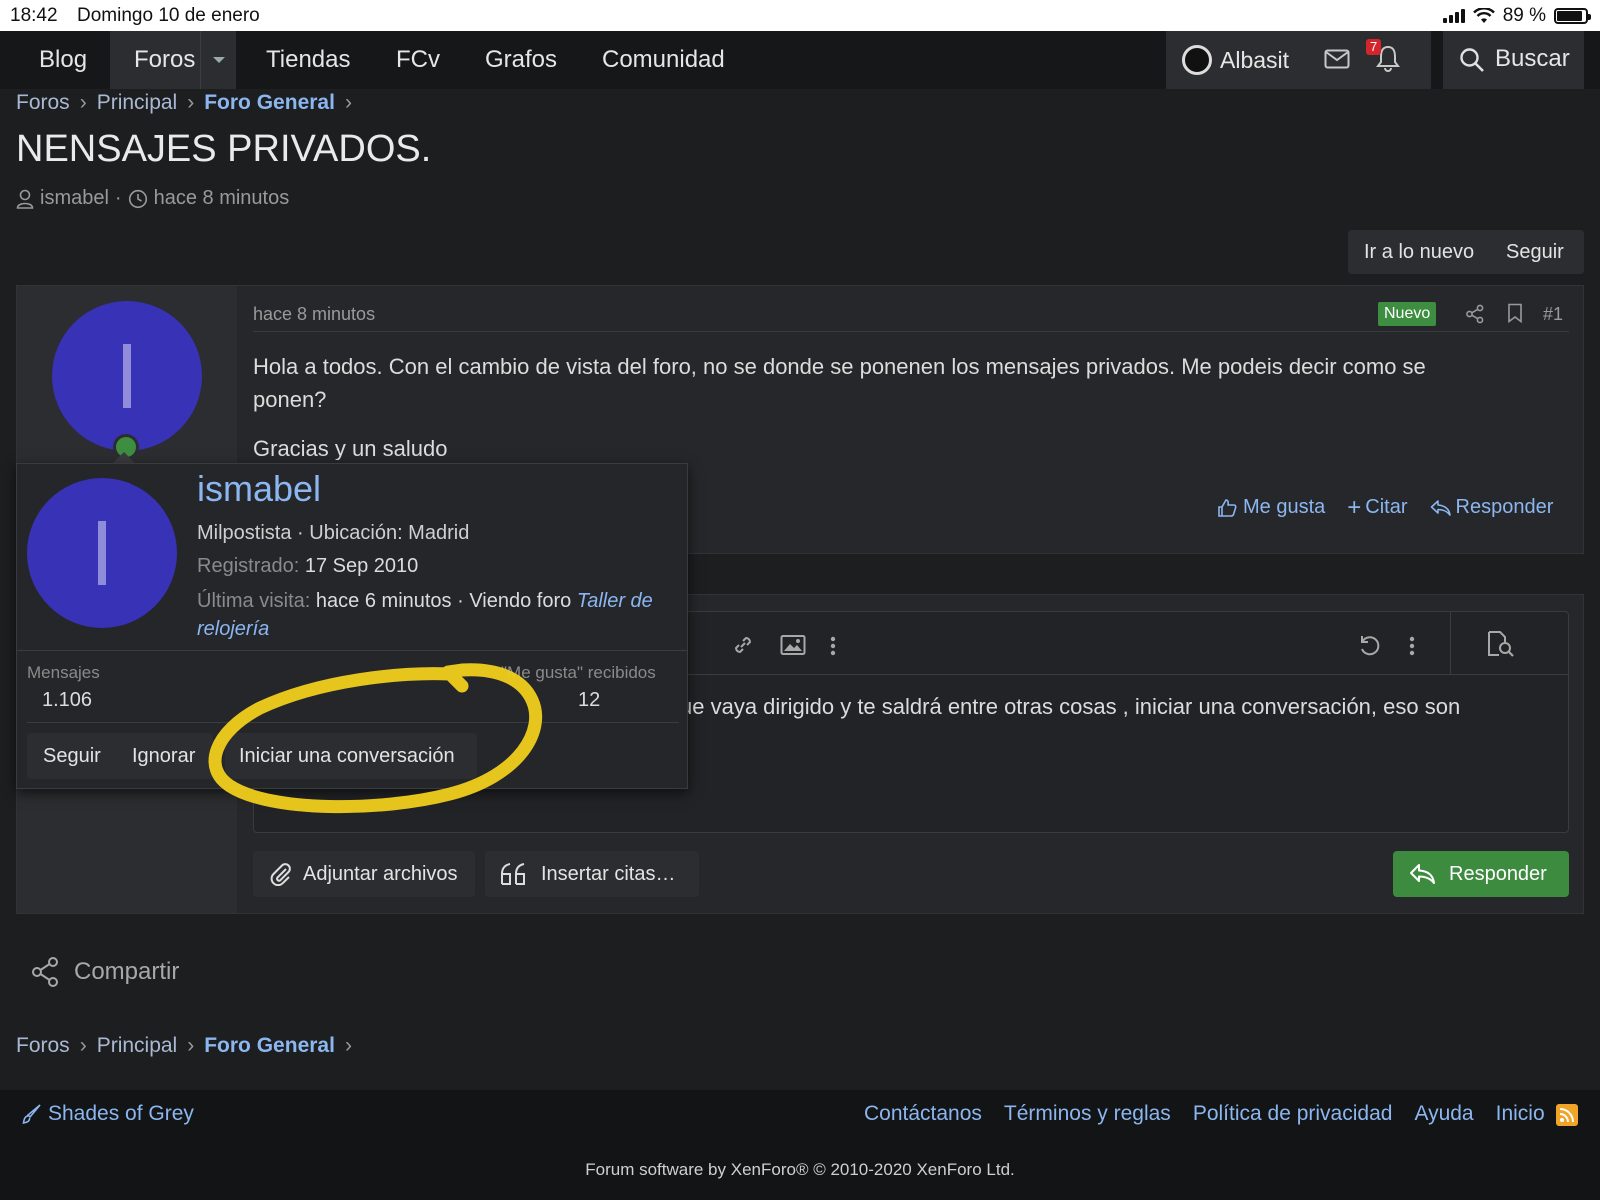 Image resolution: width=1600 pixels, height=1200 pixels. I want to click on search-label: Buscar, so click(1532, 58).